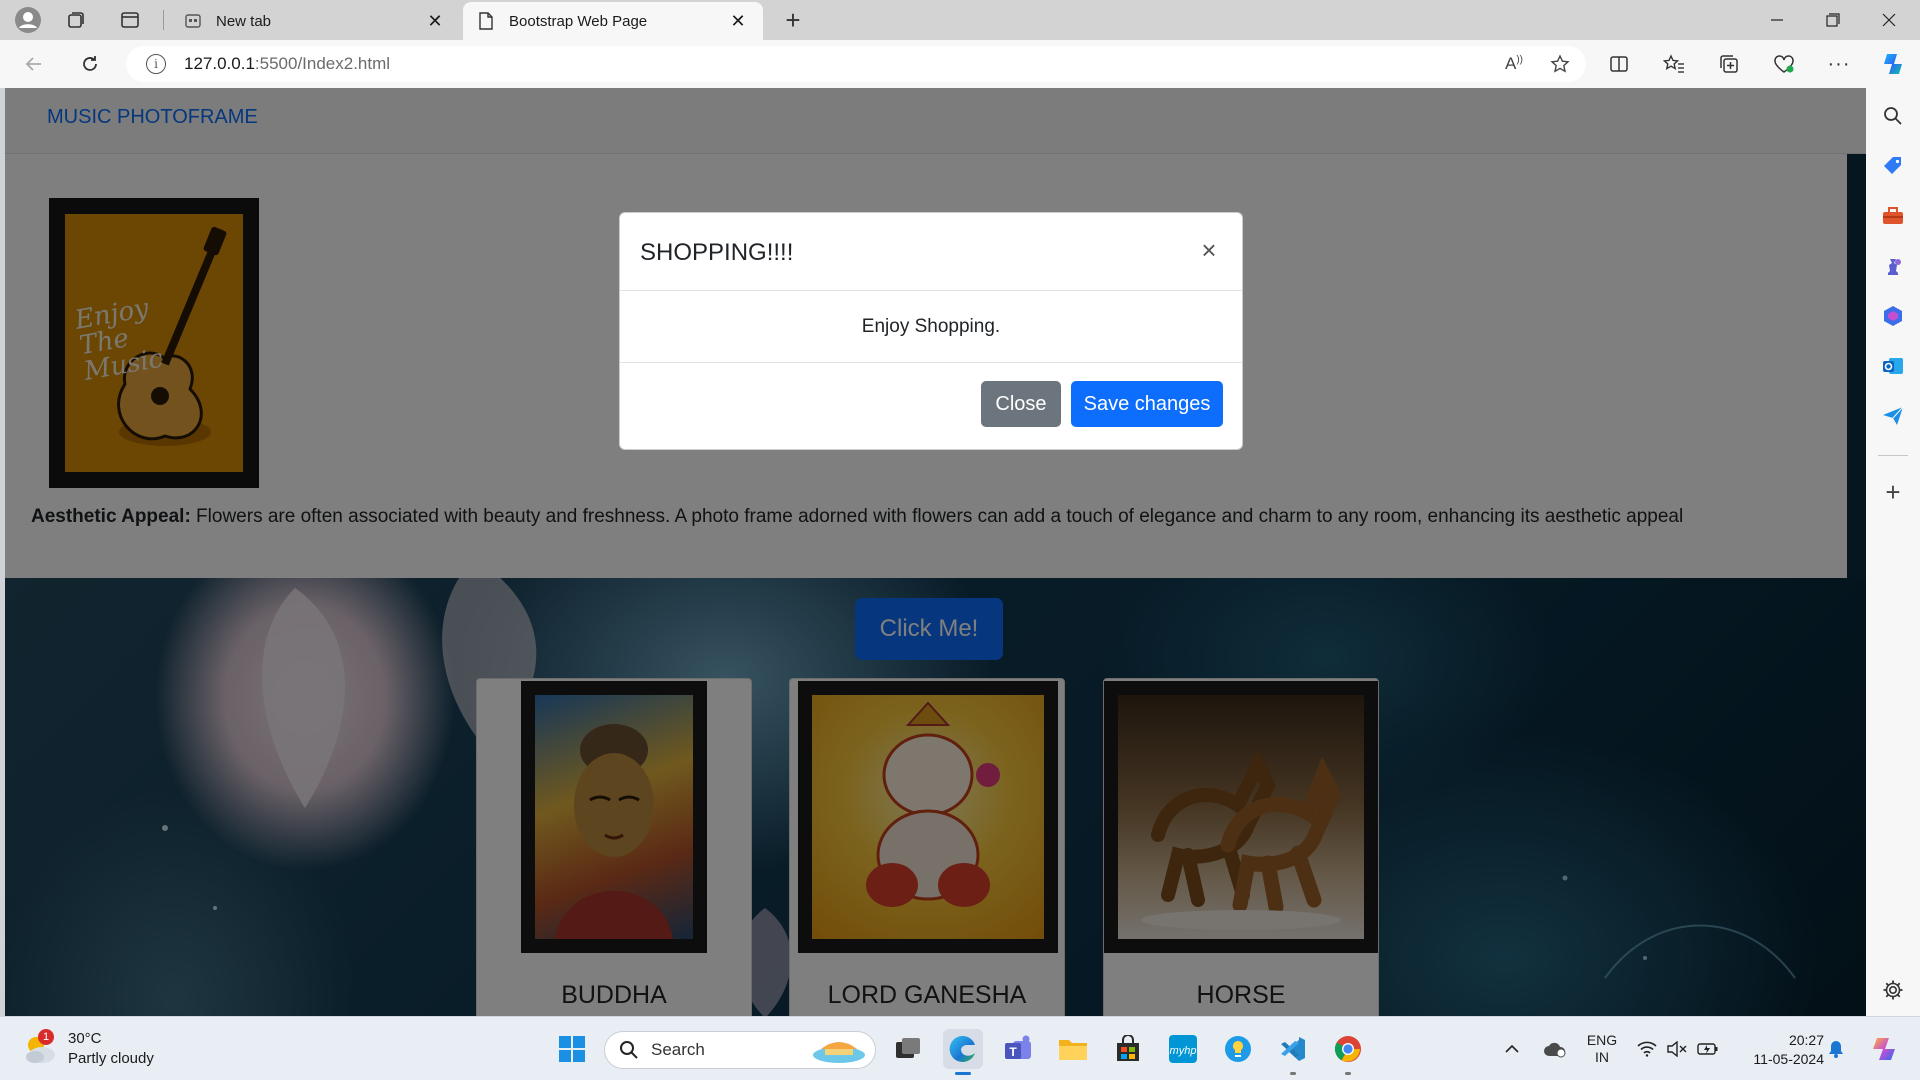 The height and width of the screenshot is (1080, 1920). I want to click on profile-icon, so click(28, 20).